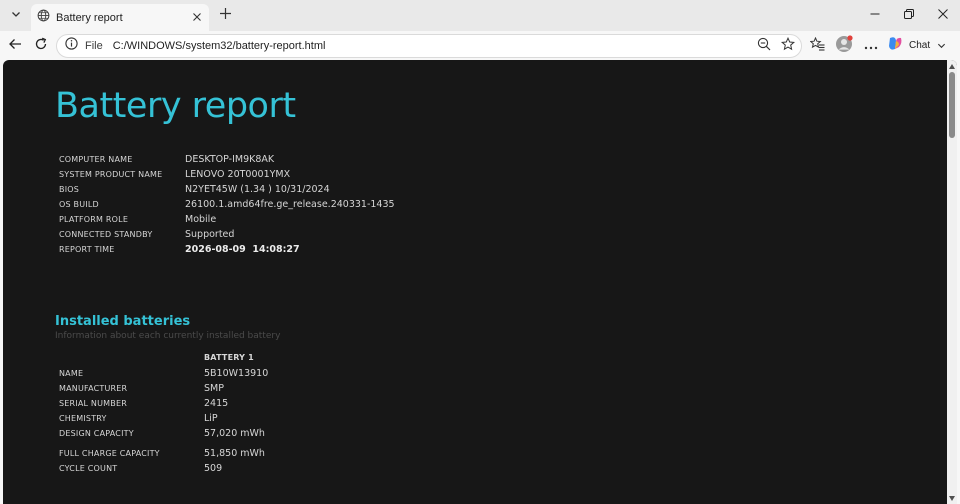 Image resolution: width=960 pixels, height=504 pixels. I want to click on info-label: SYSTEM PRODUCT NAME, so click(111, 174).